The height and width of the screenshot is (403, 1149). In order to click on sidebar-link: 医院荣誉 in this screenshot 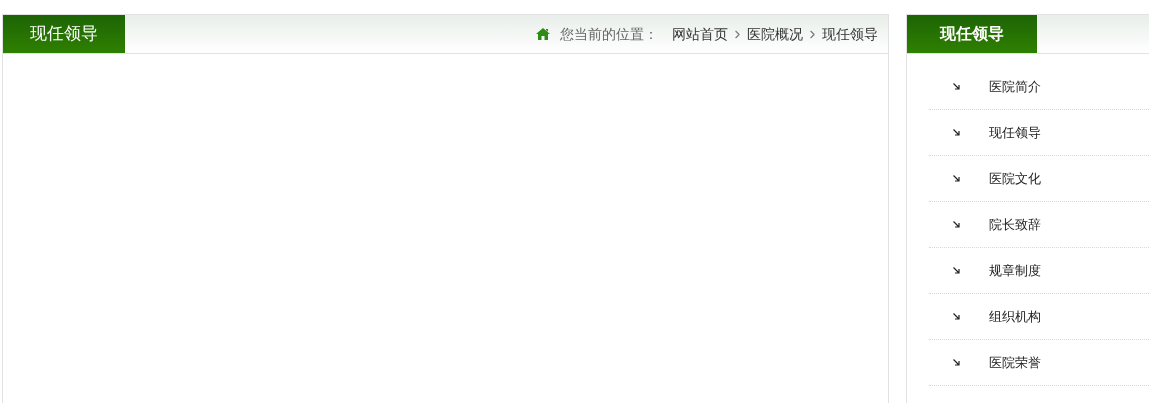, I will do `click(1015, 362)`.